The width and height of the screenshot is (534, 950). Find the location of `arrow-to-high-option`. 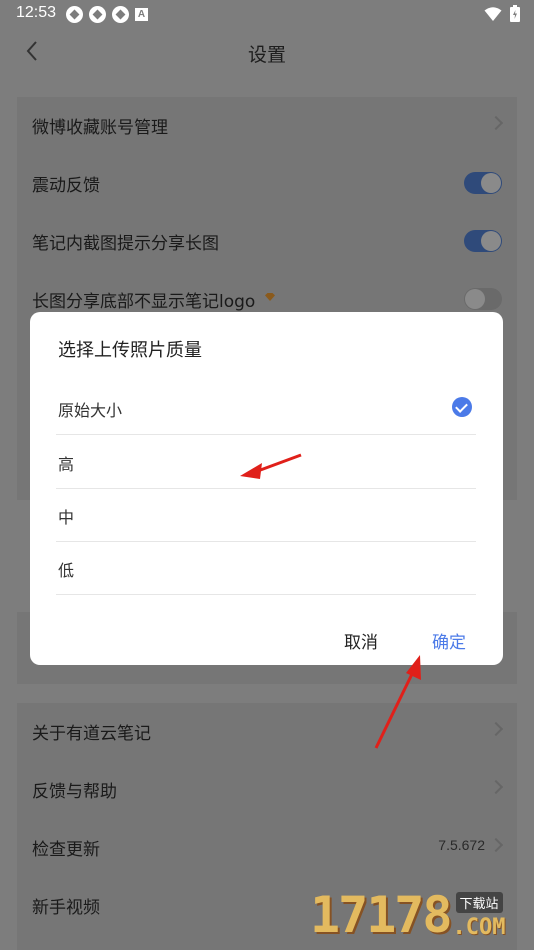

arrow-to-high-option is located at coordinates (271, 466).